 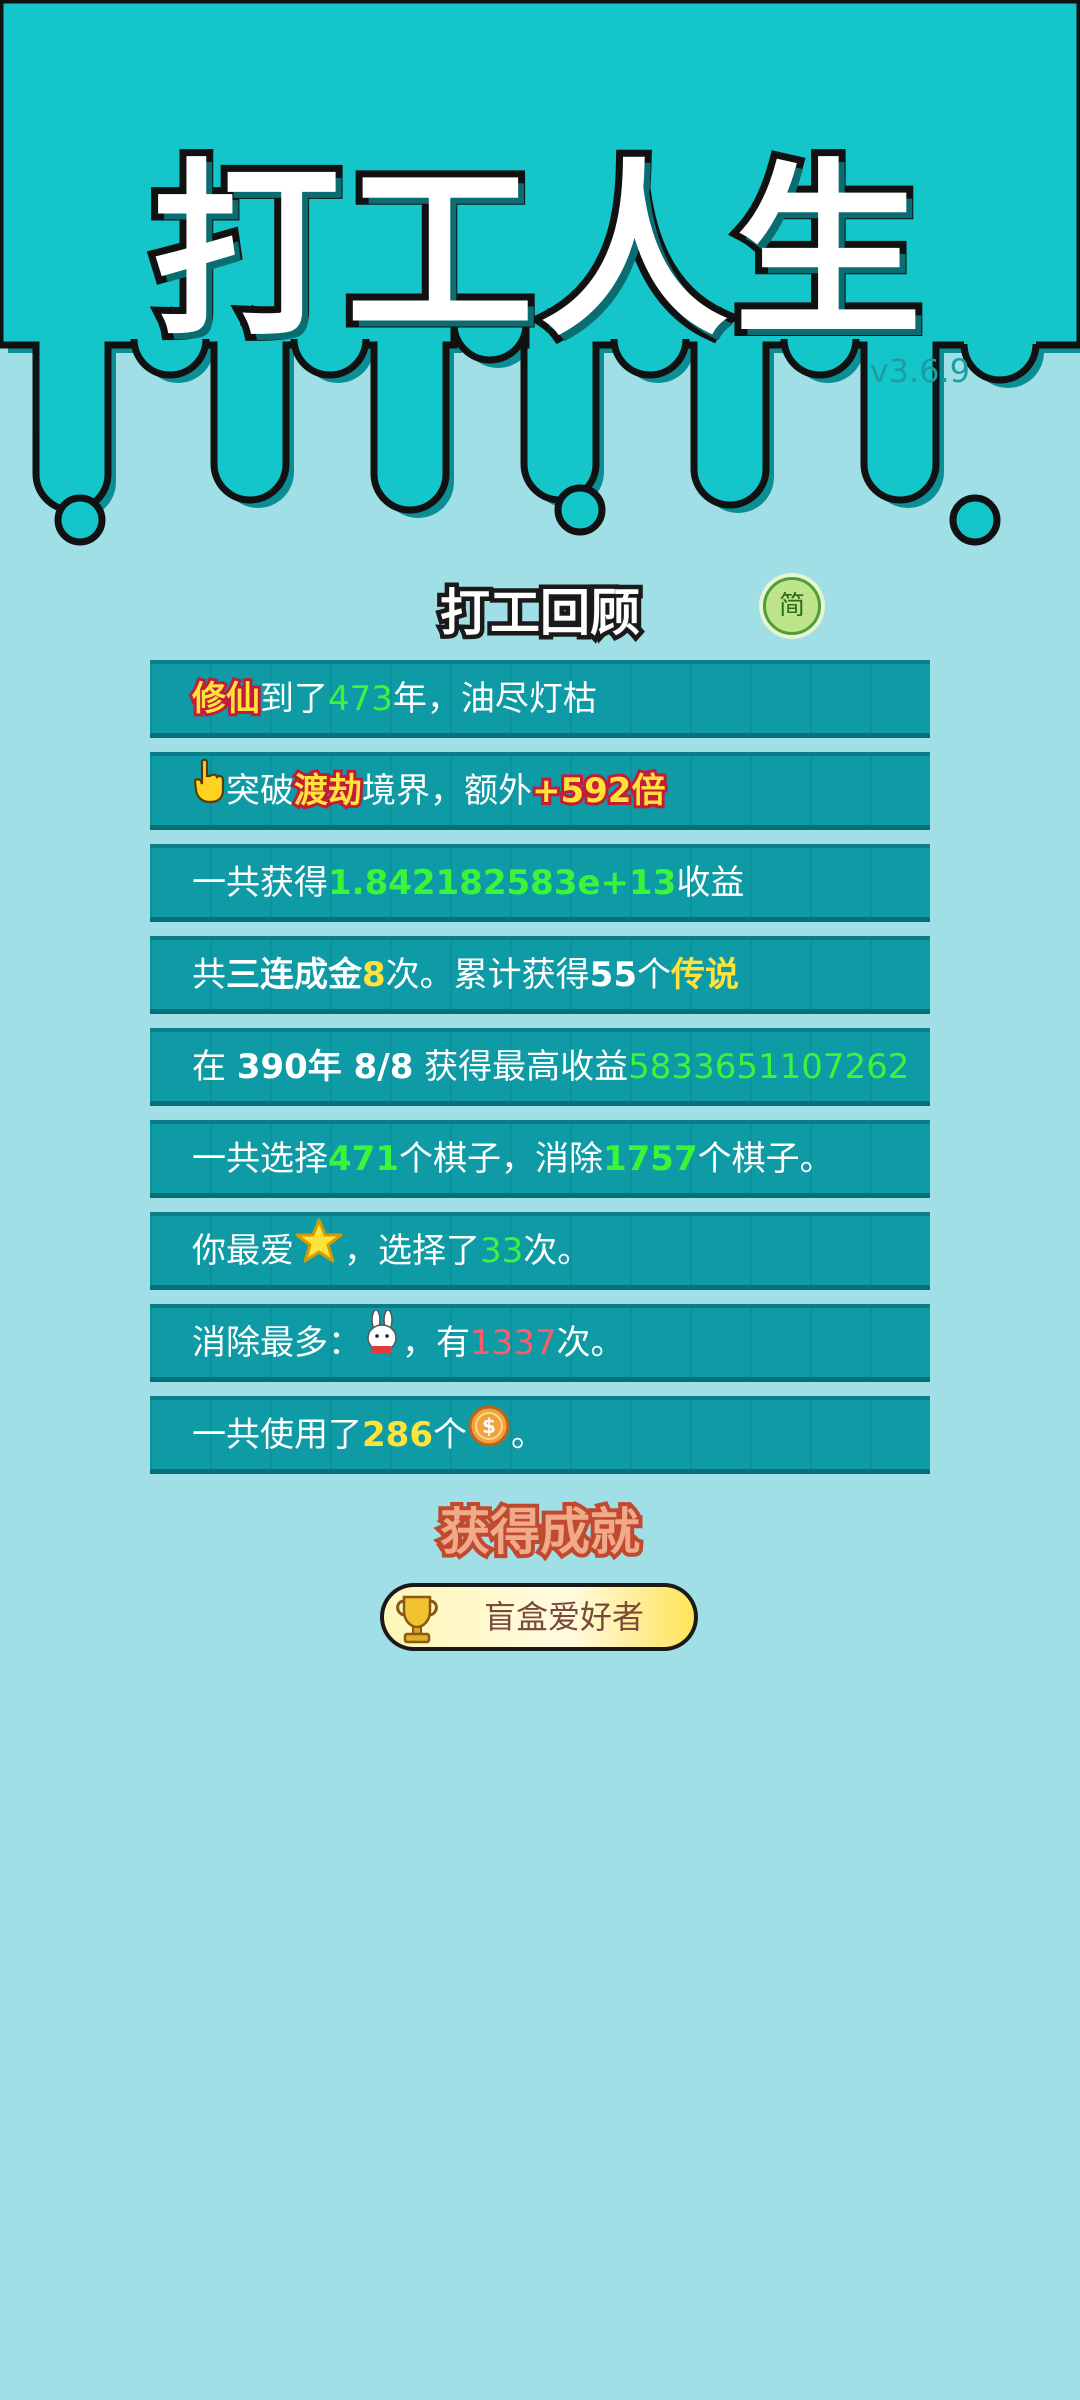 I want to click on review-row: 一共选择471个棋子，消除1757个棋子。, so click(x=540, y=1159).